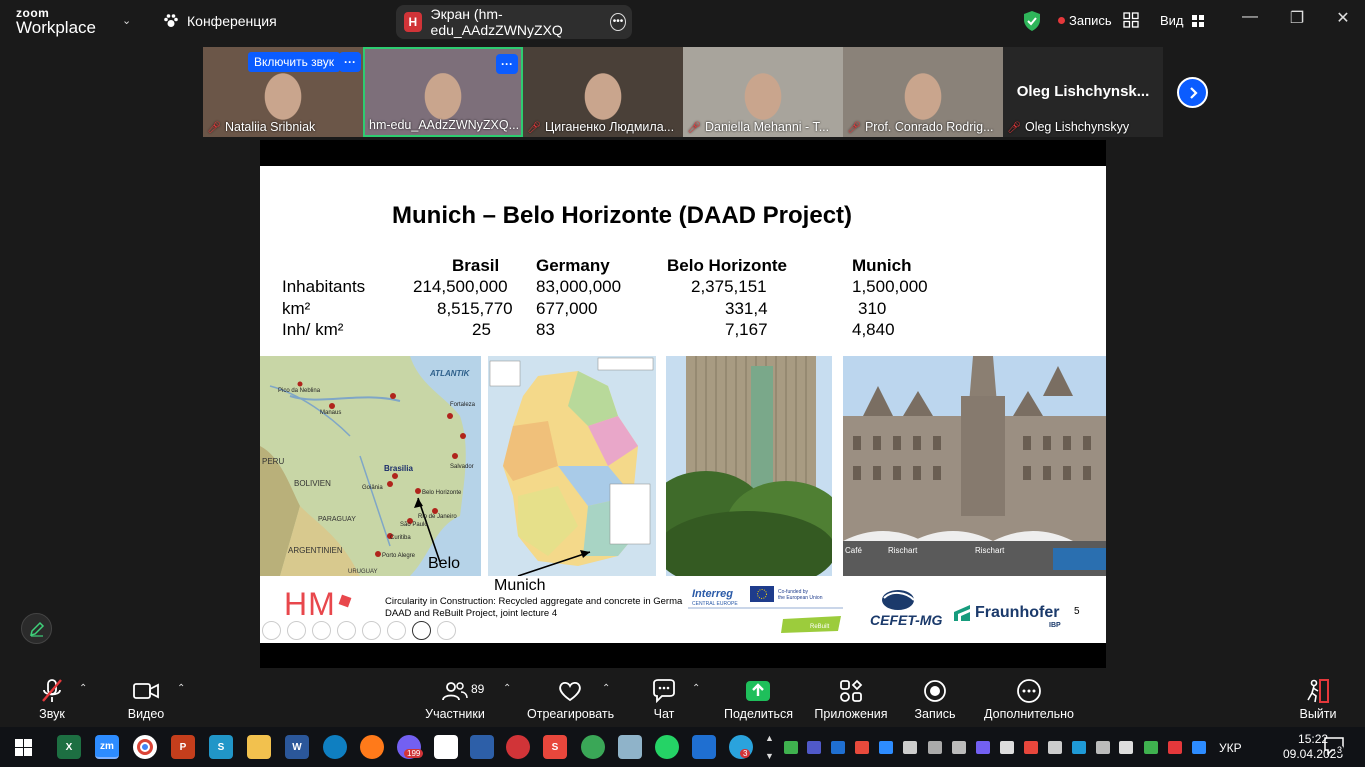 The width and height of the screenshot is (1365, 767). I want to click on tray-scroll-arrows: ▲ ▼, so click(769, 747).